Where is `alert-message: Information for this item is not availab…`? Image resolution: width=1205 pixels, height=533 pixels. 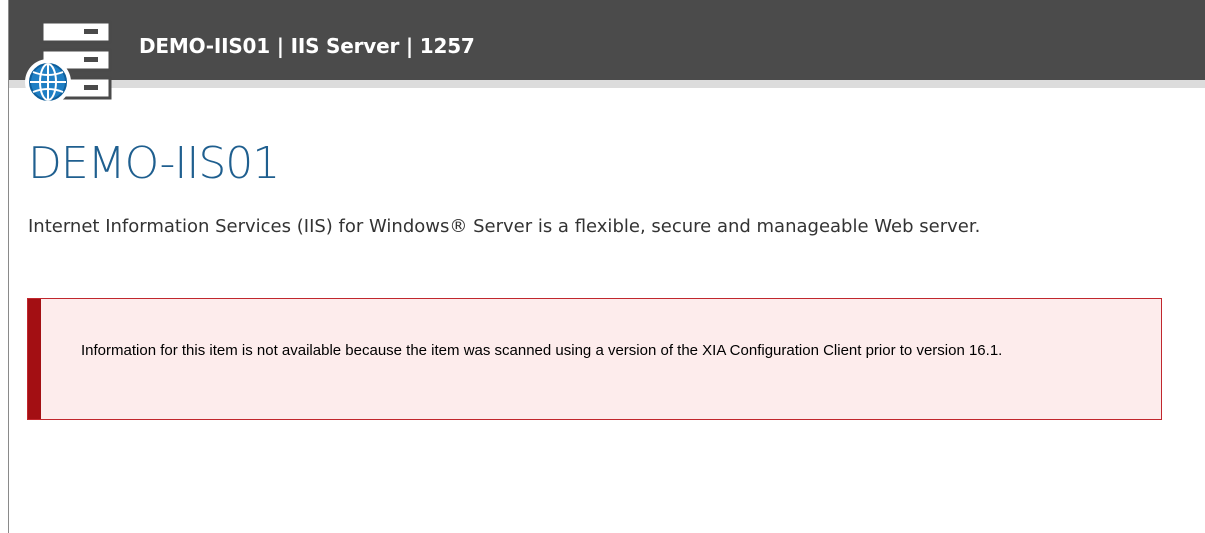 alert-message: Information for this item is not availab… is located at coordinates (542, 350).